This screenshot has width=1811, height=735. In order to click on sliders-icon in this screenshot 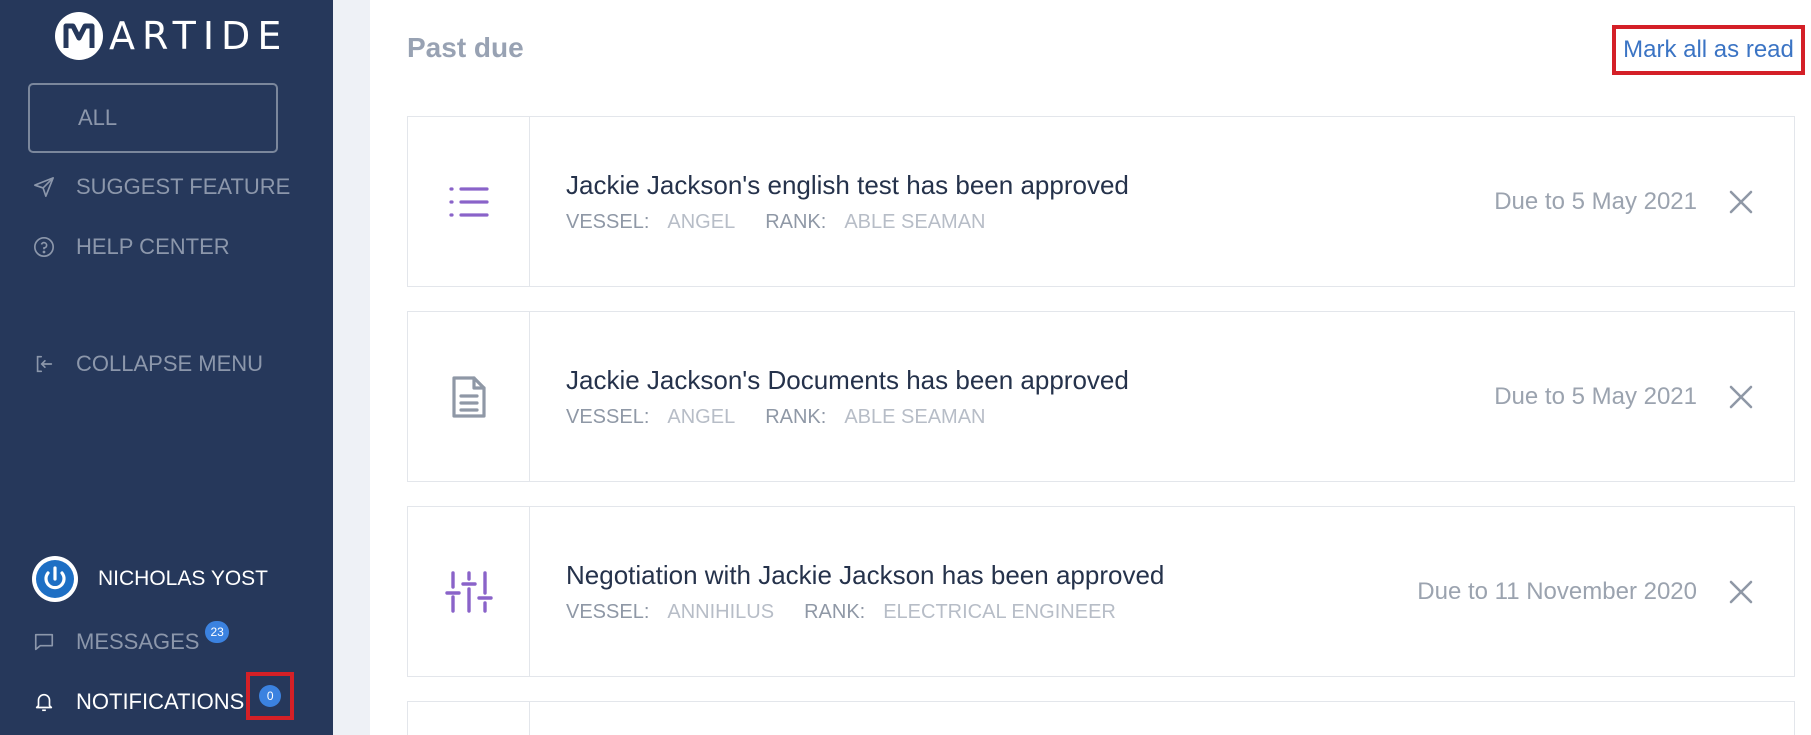, I will do `click(469, 591)`.